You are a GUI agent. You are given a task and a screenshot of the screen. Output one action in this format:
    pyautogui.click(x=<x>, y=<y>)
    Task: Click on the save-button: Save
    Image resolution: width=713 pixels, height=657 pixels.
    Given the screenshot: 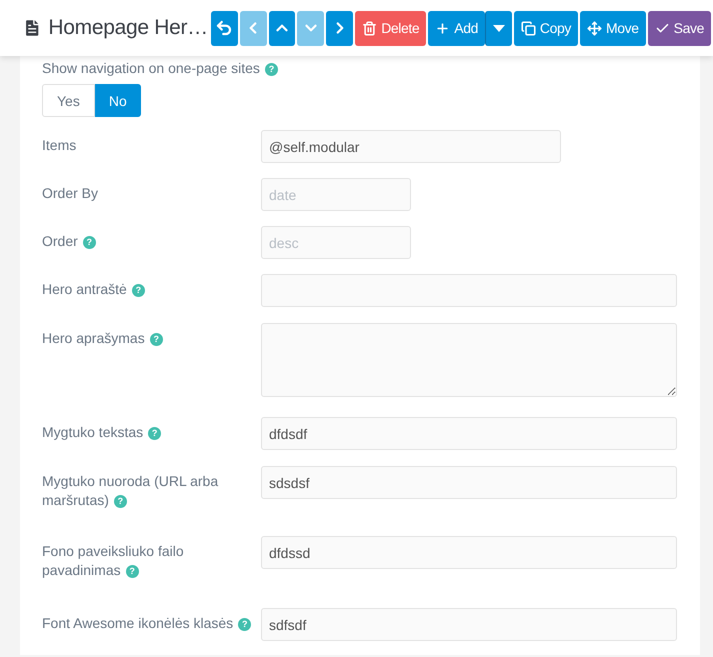 What is the action you would take?
    pyautogui.click(x=679, y=28)
    